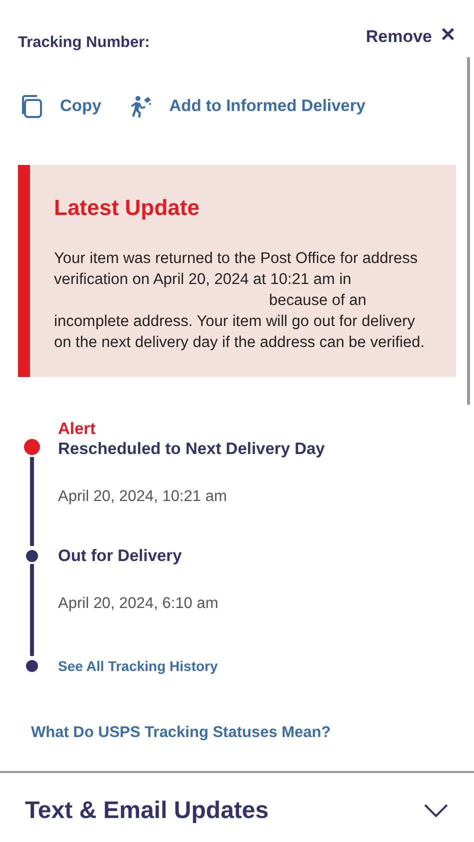 Image resolution: width=474 pixels, height=842 pixels. I want to click on event-date: April 20, 2024, 6:10 am, so click(138, 604).